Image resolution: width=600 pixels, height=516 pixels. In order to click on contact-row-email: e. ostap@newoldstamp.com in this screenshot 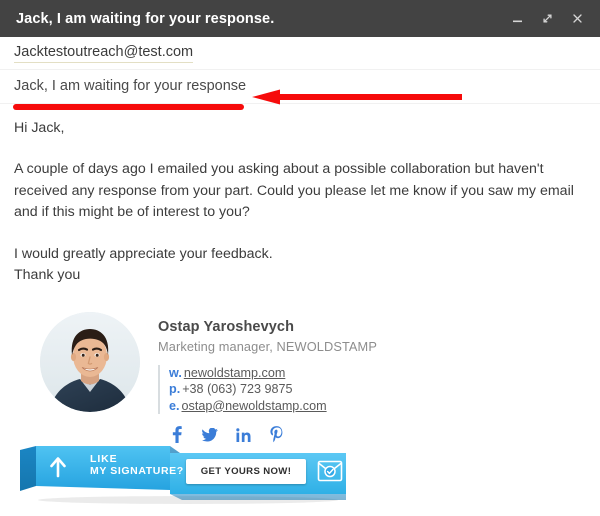, I will do `click(273, 406)`.